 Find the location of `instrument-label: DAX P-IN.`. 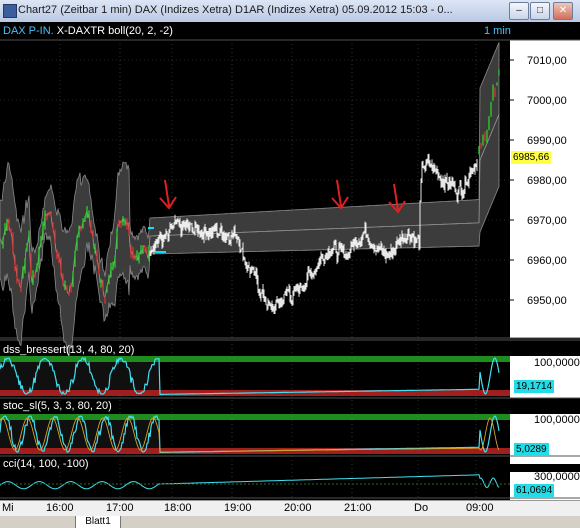

instrument-label: DAX P-IN. is located at coordinates (28, 31).